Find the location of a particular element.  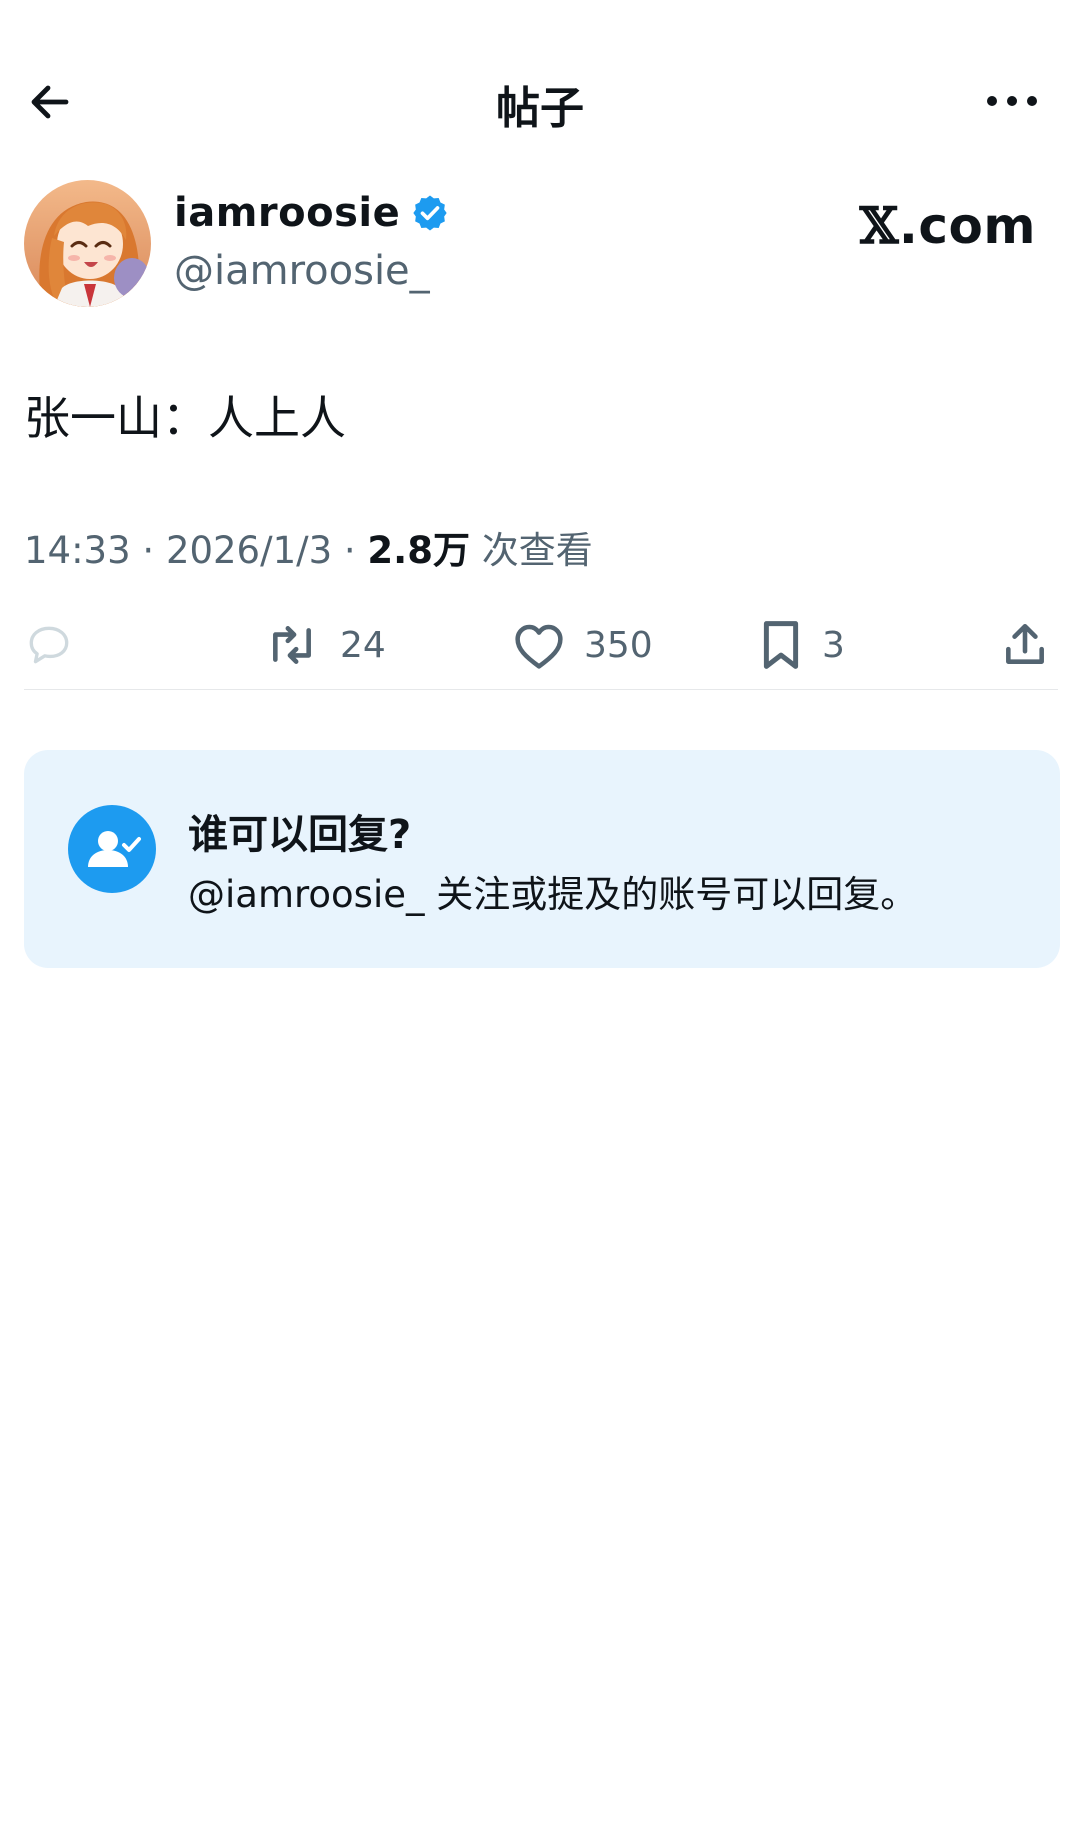

display-name-row: iamroosie is located at coordinates (312, 213).